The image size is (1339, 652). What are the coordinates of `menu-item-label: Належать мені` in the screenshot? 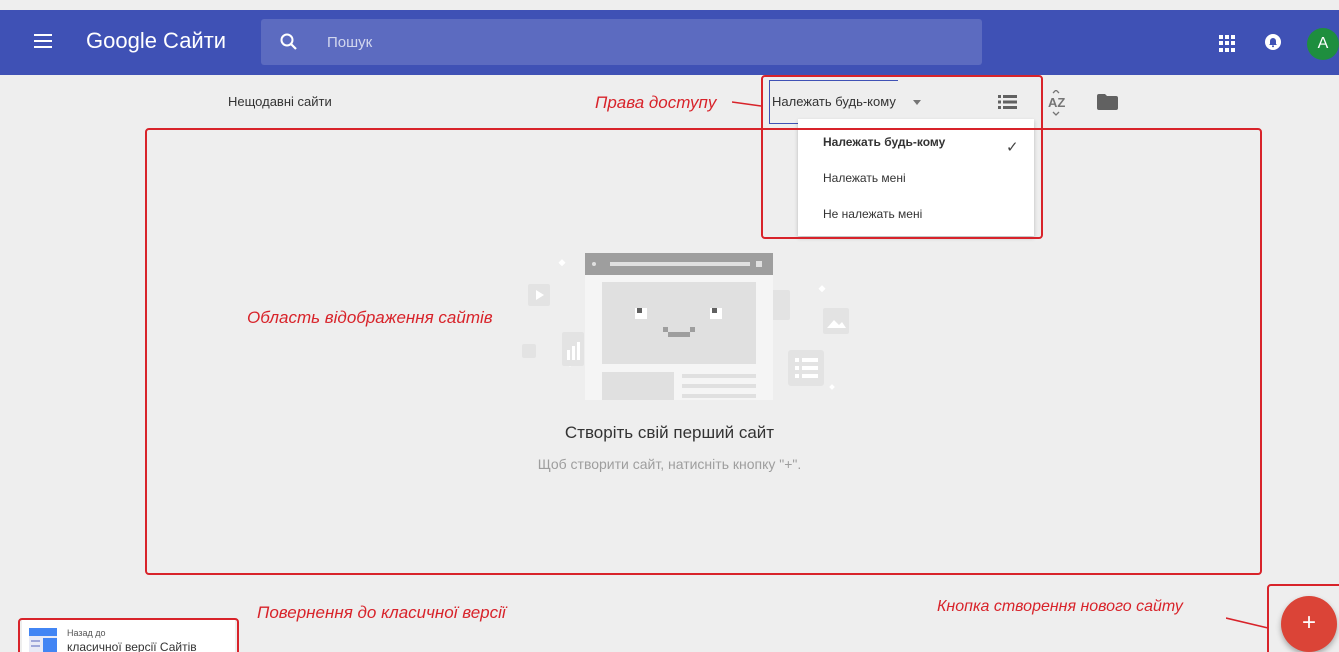 It's located at (864, 178).